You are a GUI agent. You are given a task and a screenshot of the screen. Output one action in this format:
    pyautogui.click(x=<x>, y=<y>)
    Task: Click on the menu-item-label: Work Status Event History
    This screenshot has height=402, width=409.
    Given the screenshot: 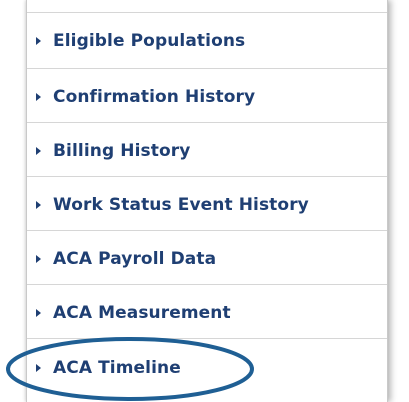 What is the action you would take?
    pyautogui.click(x=181, y=205)
    